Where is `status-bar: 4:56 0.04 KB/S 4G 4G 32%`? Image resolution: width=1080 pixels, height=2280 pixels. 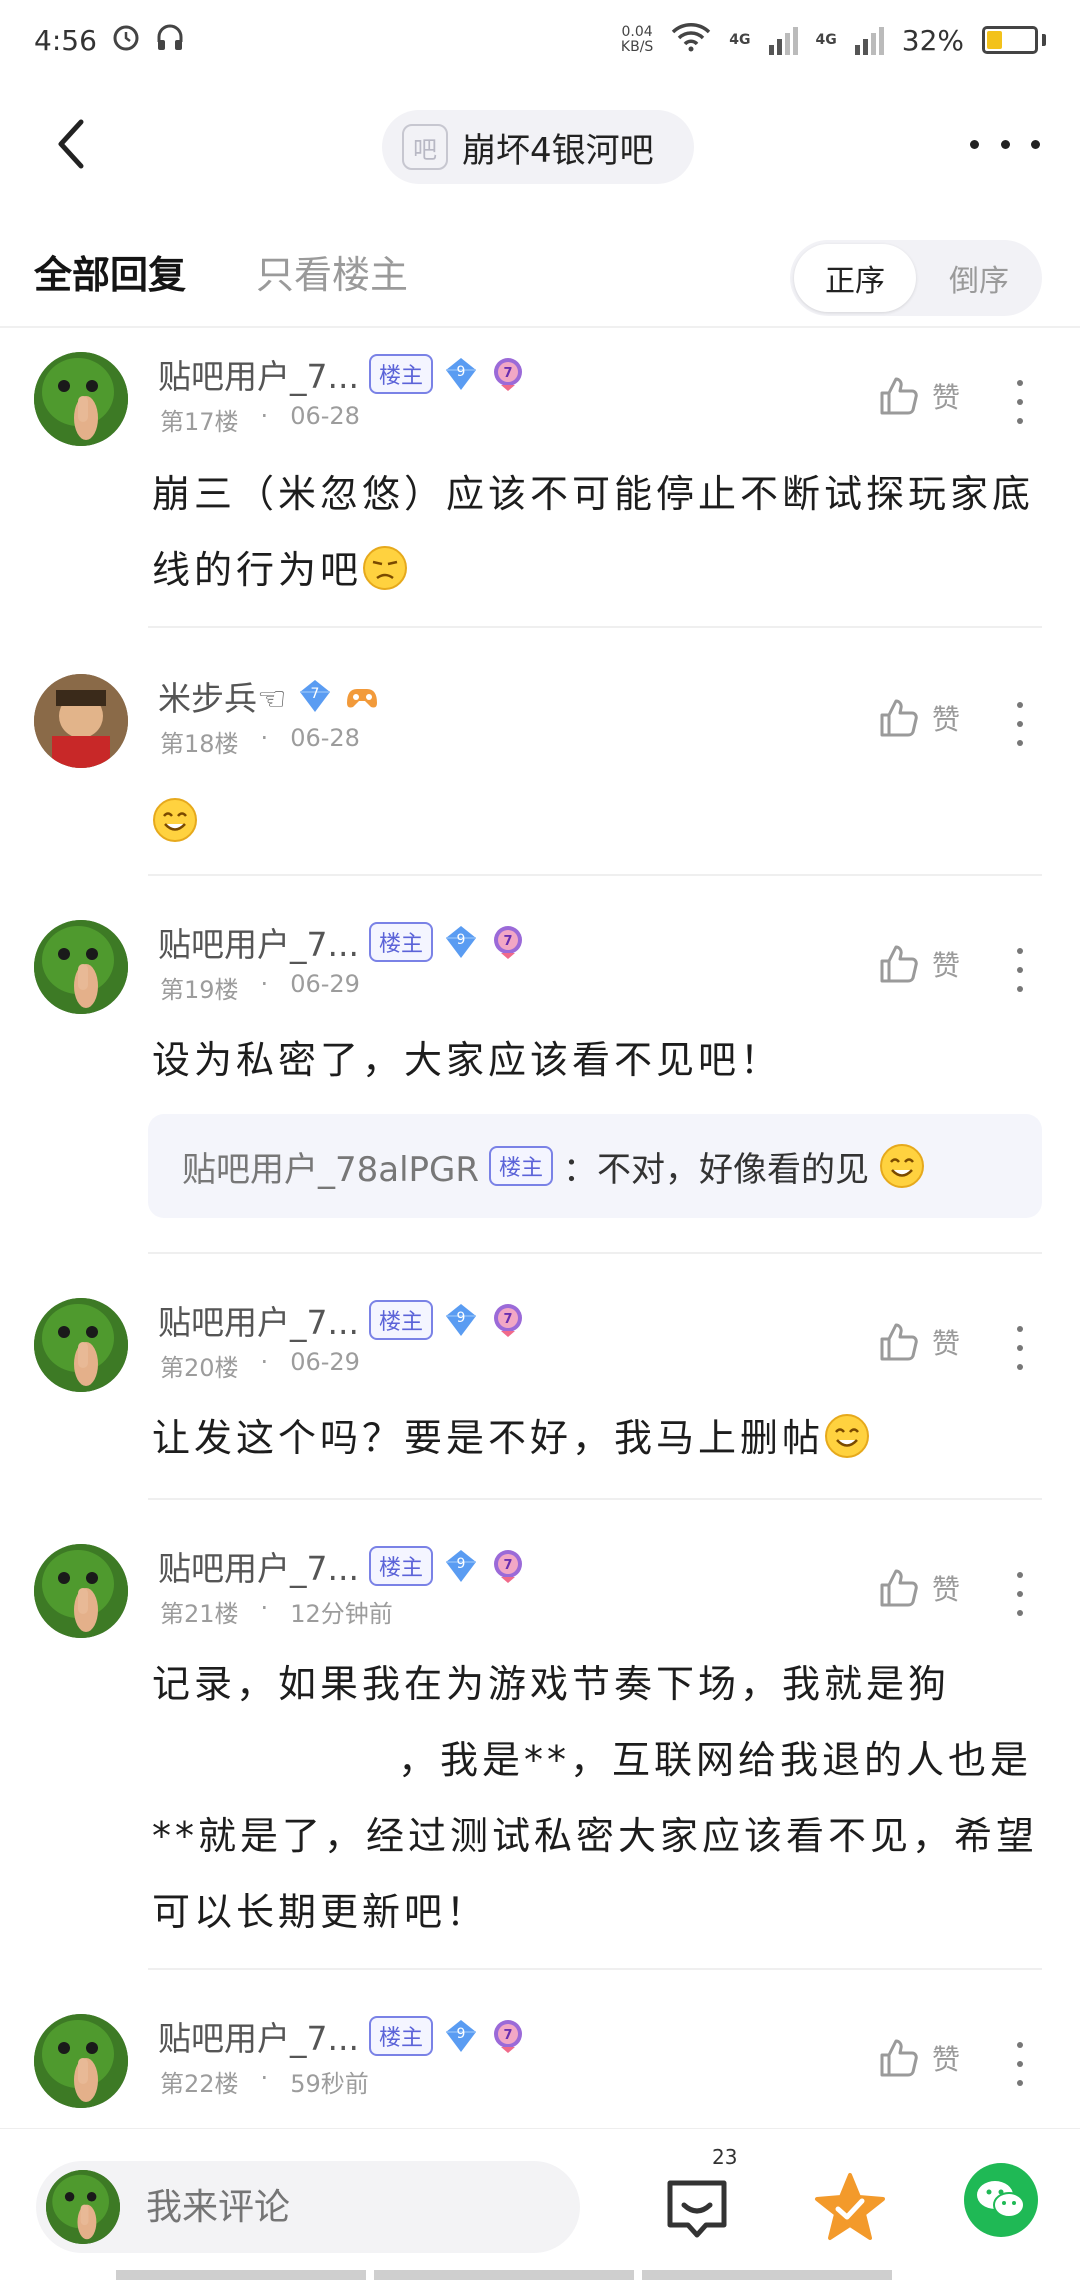
status-bar: 4:56 0.04 KB/S 4G 4G 32% is located at coordinates (540, 40).